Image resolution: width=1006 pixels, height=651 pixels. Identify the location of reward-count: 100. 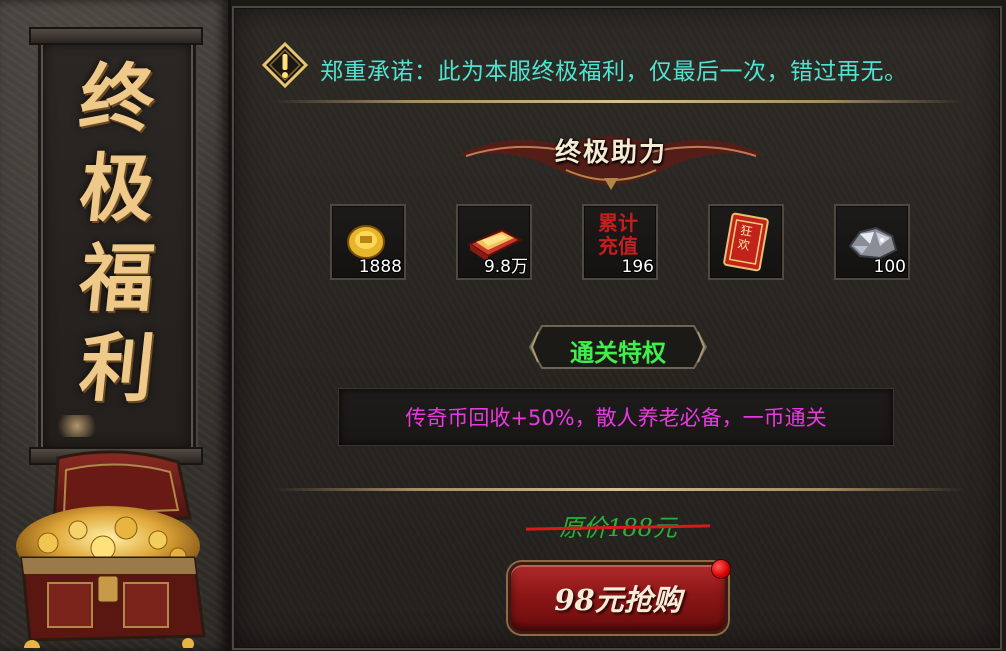
(889, 267).